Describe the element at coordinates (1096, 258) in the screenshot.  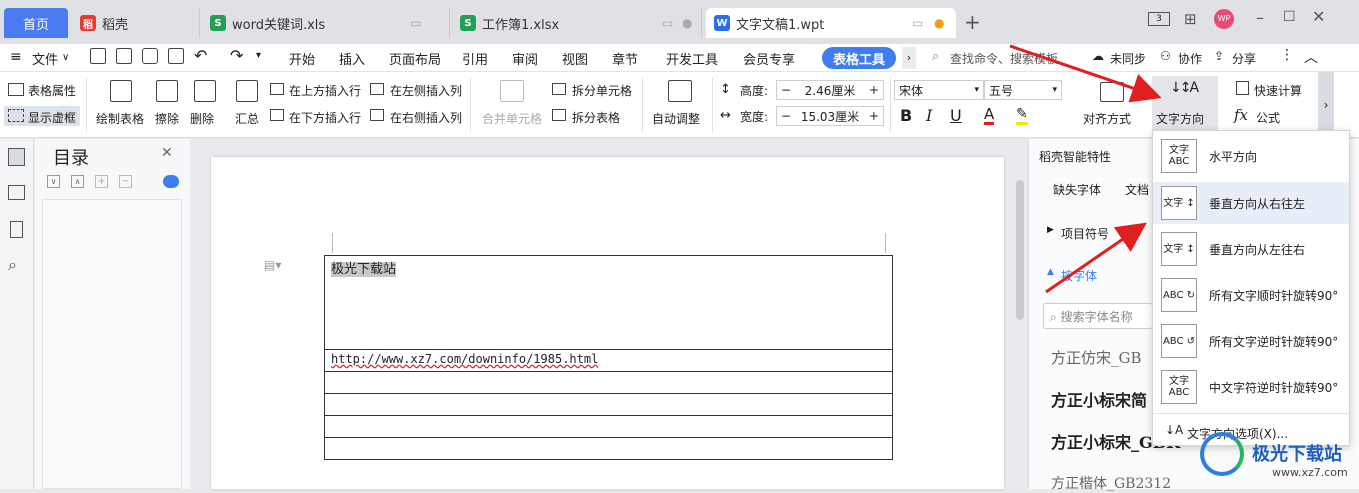
I see `arrow-to-vertical-option` at that location.